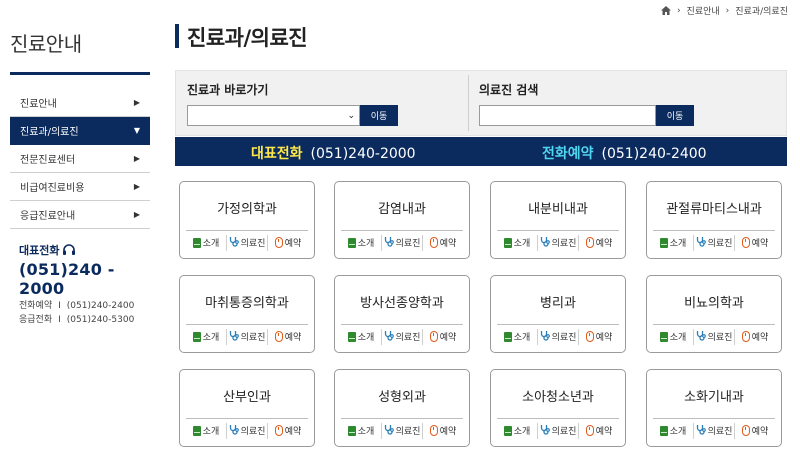 The image size is (800, 455). Describe the element at coordinates (247, 395) in the screenshot. I see `department-name: 산부인과` at that location.